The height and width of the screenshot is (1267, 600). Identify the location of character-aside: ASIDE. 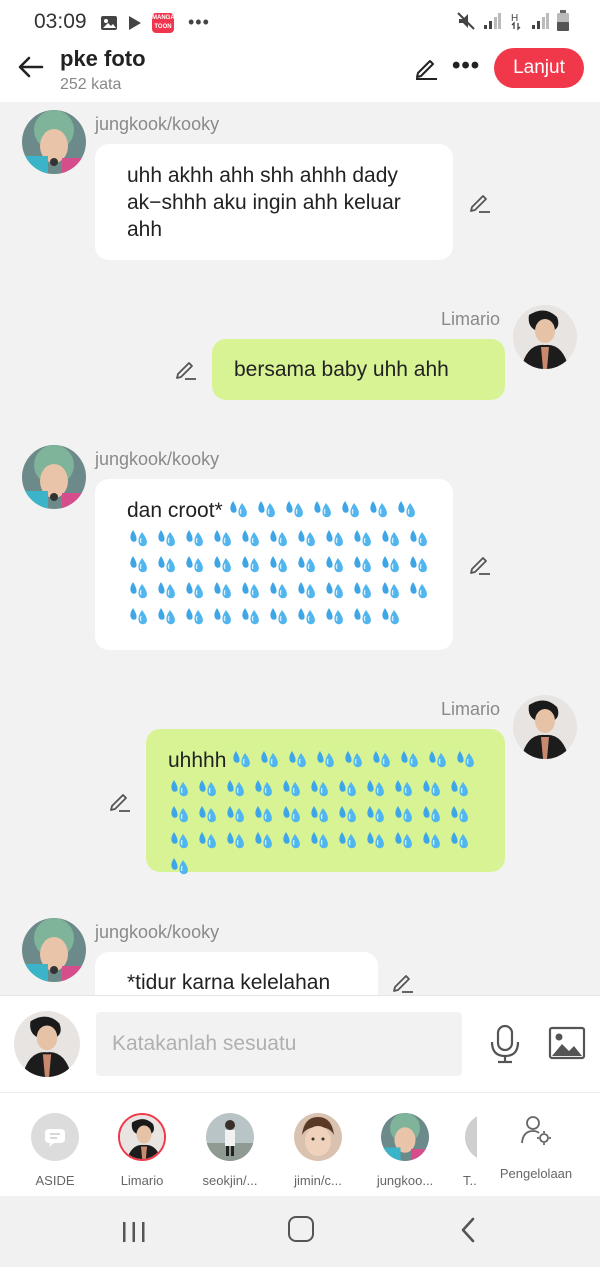
(55, 1150).